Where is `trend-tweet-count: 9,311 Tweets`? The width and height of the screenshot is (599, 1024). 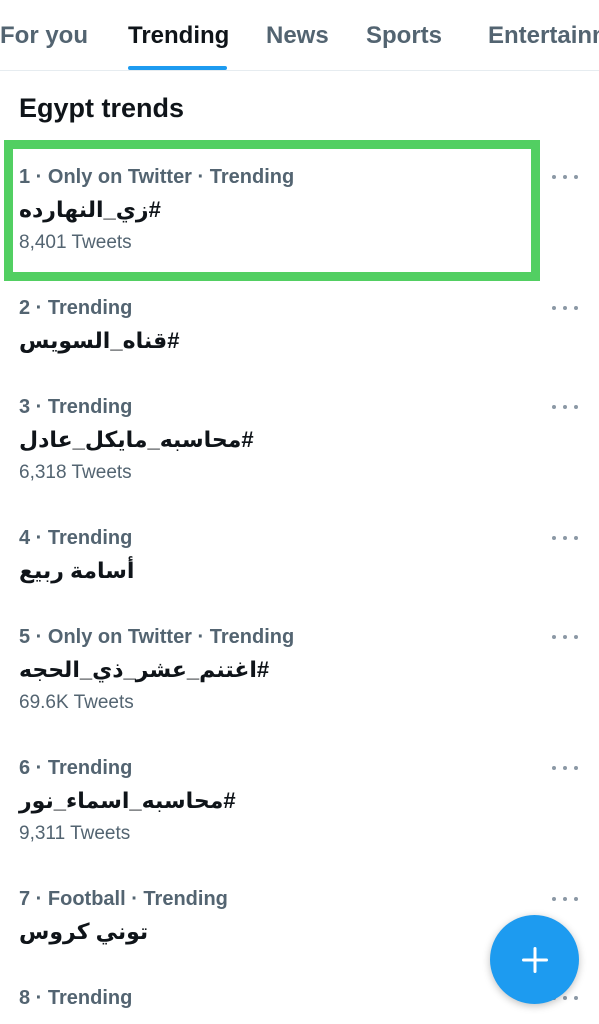
trend-tweet-count: 9,311 Tweets is located at coordinates (75, 833).